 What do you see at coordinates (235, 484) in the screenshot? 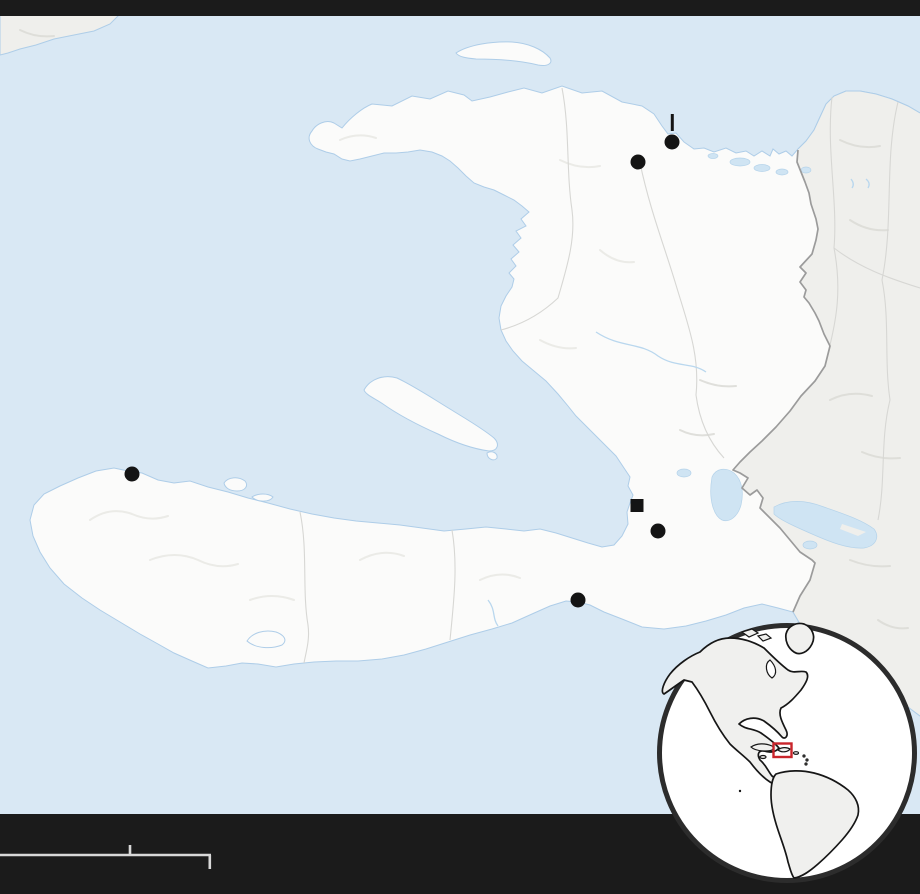
I see `grande-cayemite-island` at bounding box center [235, 484].